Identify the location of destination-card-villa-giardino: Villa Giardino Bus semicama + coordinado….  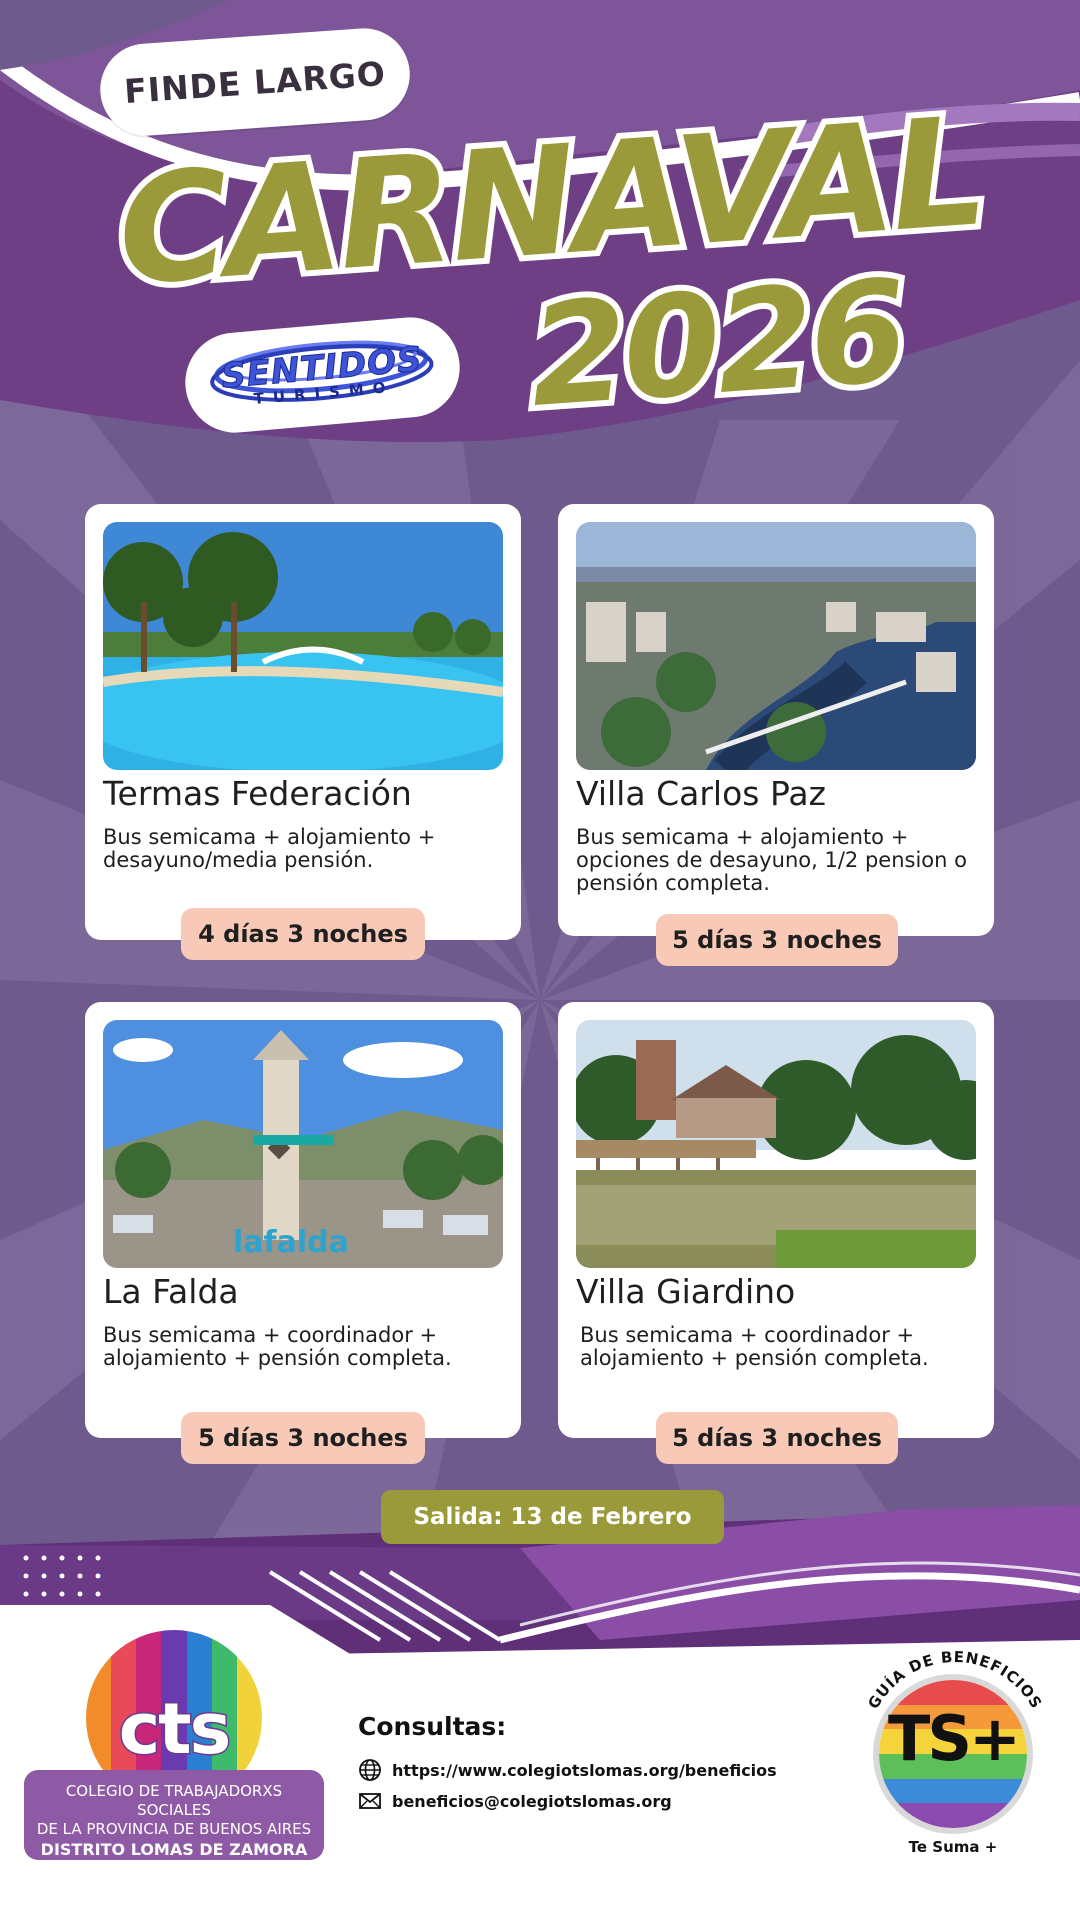
(776, 1220).